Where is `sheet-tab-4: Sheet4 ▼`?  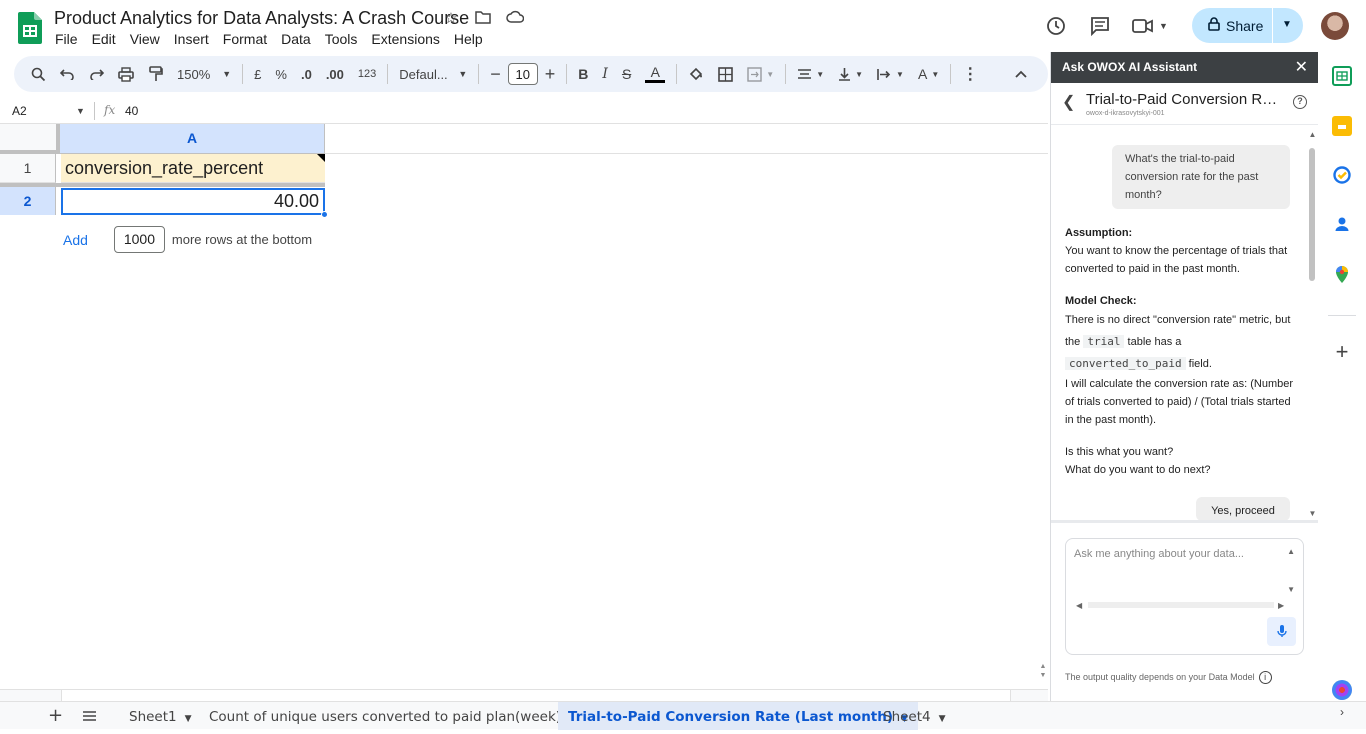 sheet-tab-4: Sheet4 ▼ is located at coordinates (914, 716).